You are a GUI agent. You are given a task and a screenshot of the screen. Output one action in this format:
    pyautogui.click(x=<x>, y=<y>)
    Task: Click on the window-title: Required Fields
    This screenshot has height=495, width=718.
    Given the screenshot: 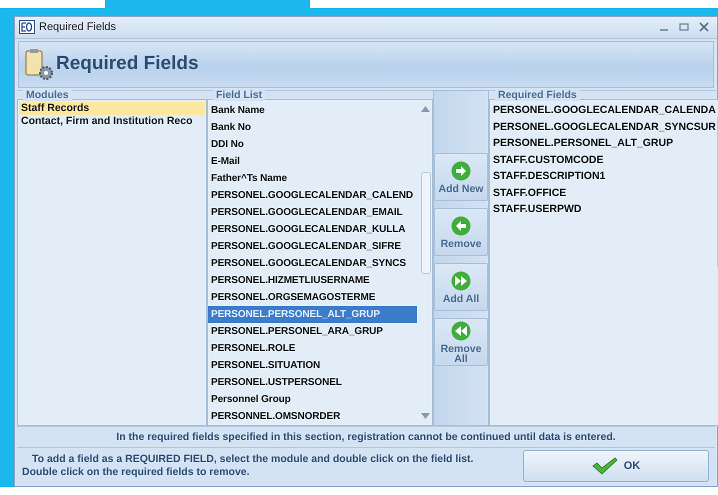 What is the action you would take?
    pyautogui.click(x=77, y=27)
    